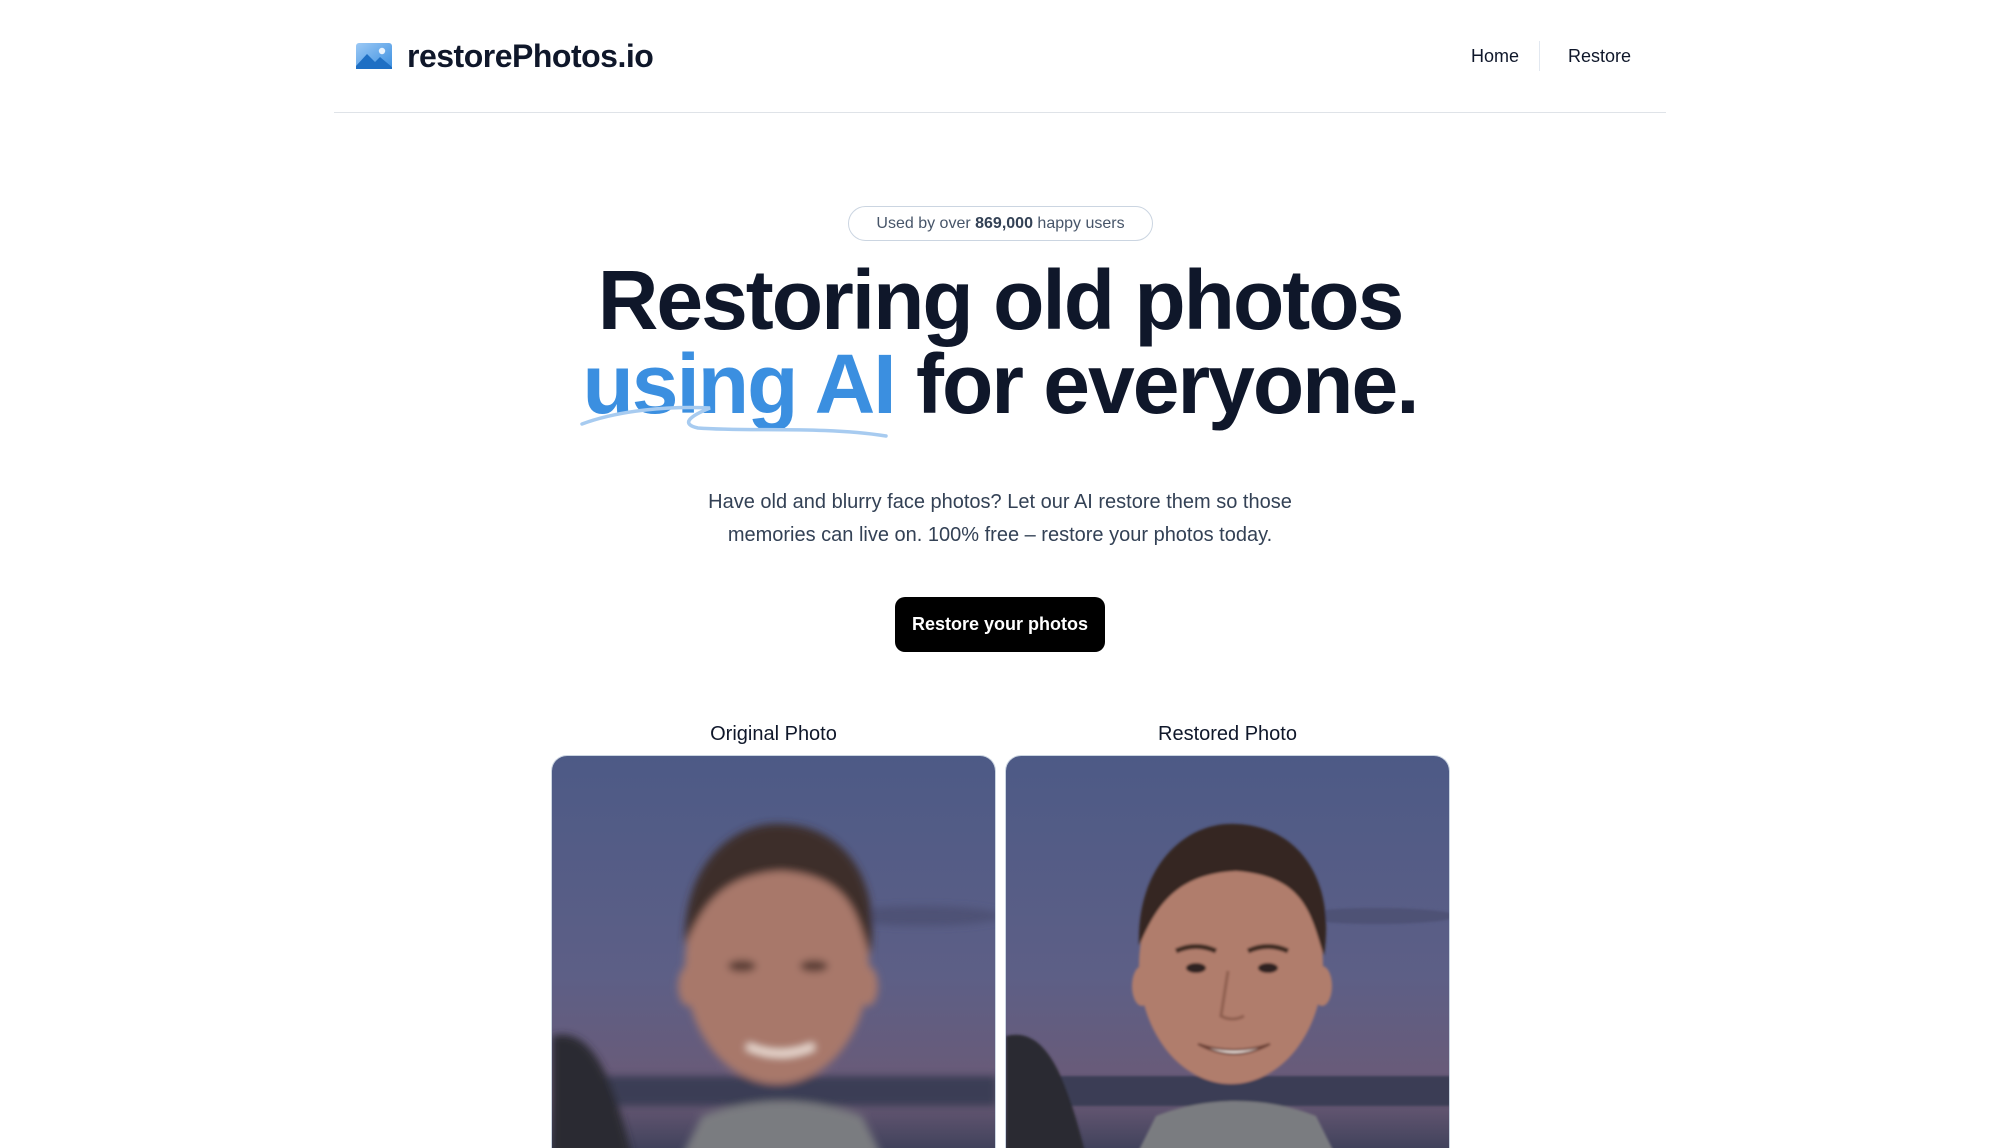 This screenshot has width=2000, height=1148. Describe the element at coordinates (1539, 56) in the screenshot. I see `nav-divider` at that location.